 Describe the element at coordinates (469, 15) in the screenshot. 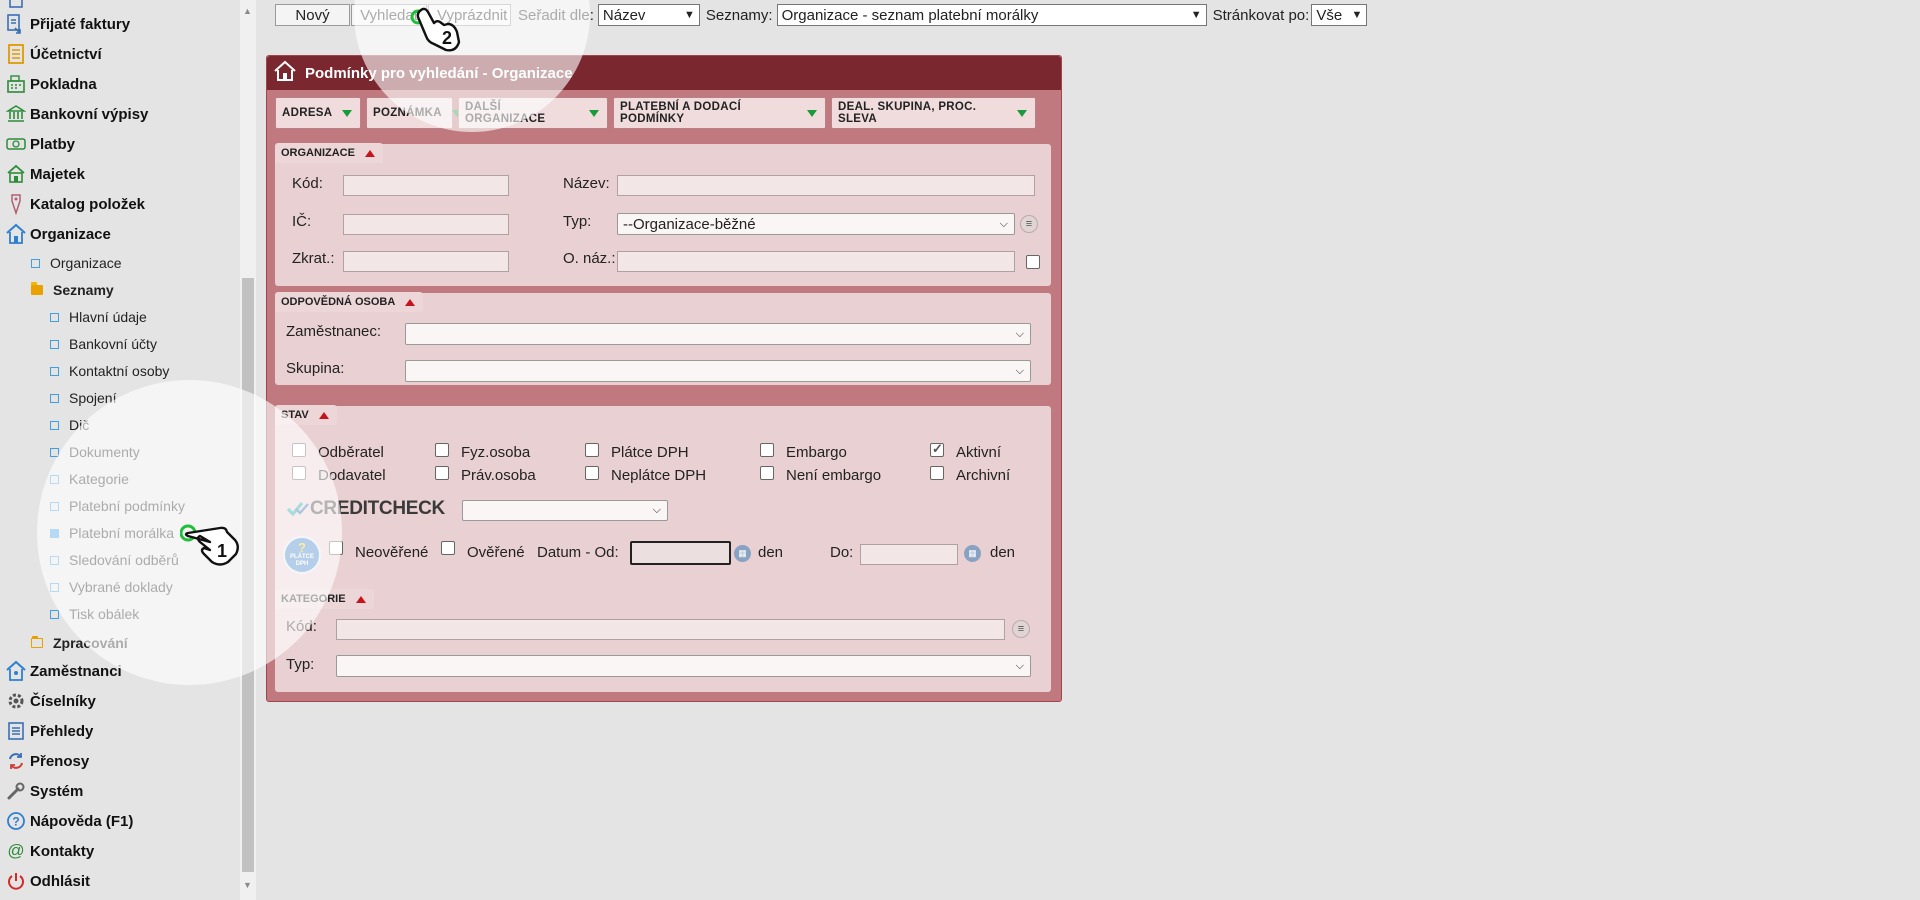

I see `clear-button: Vyprázdnit` at that location.